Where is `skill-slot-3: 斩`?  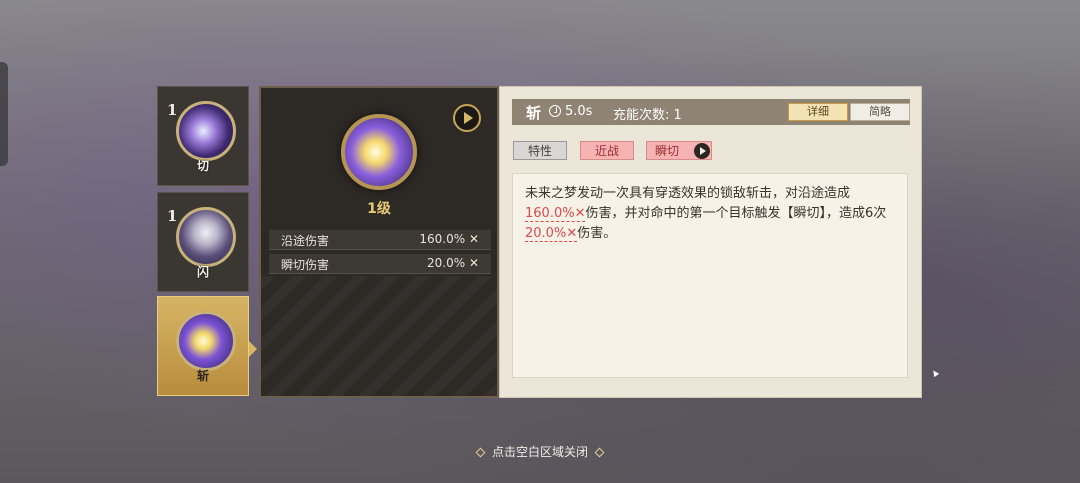
skill-slot-3: 斩 is located at coordinates (207, 346).